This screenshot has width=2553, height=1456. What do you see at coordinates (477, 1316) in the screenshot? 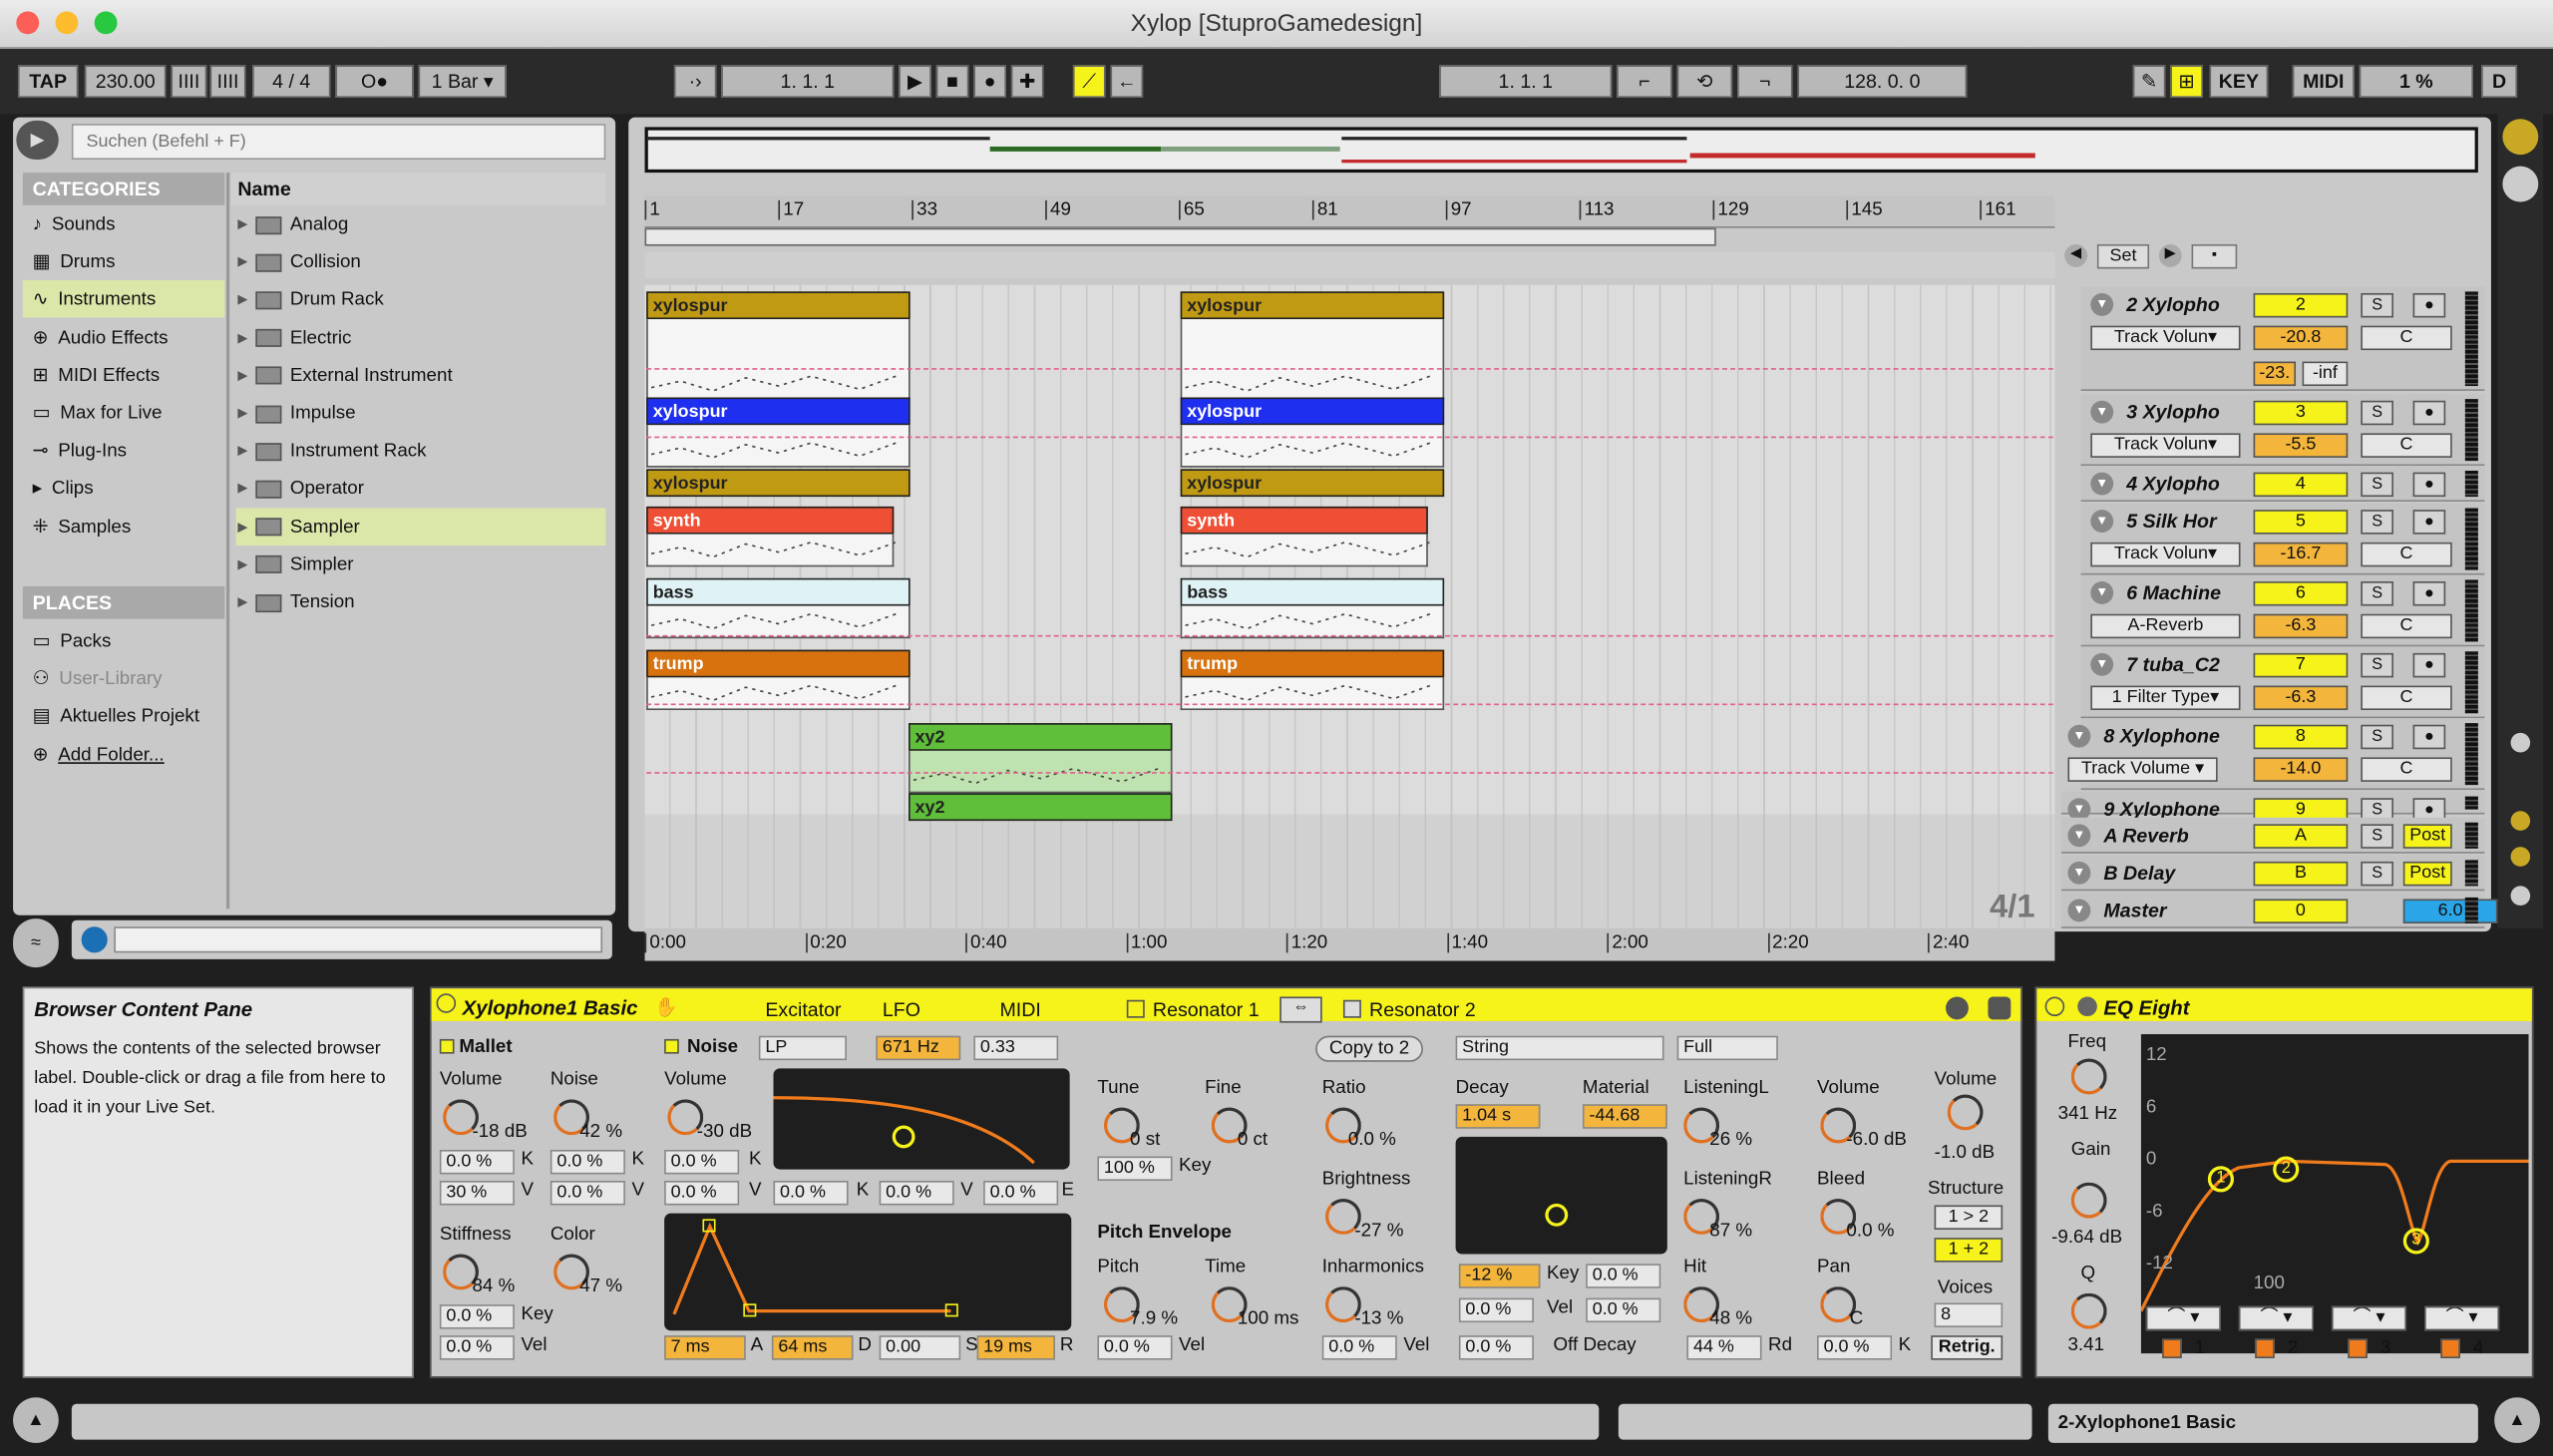
I see `stiffness-key: 0.0 %` at bounding box center [477, 1316].